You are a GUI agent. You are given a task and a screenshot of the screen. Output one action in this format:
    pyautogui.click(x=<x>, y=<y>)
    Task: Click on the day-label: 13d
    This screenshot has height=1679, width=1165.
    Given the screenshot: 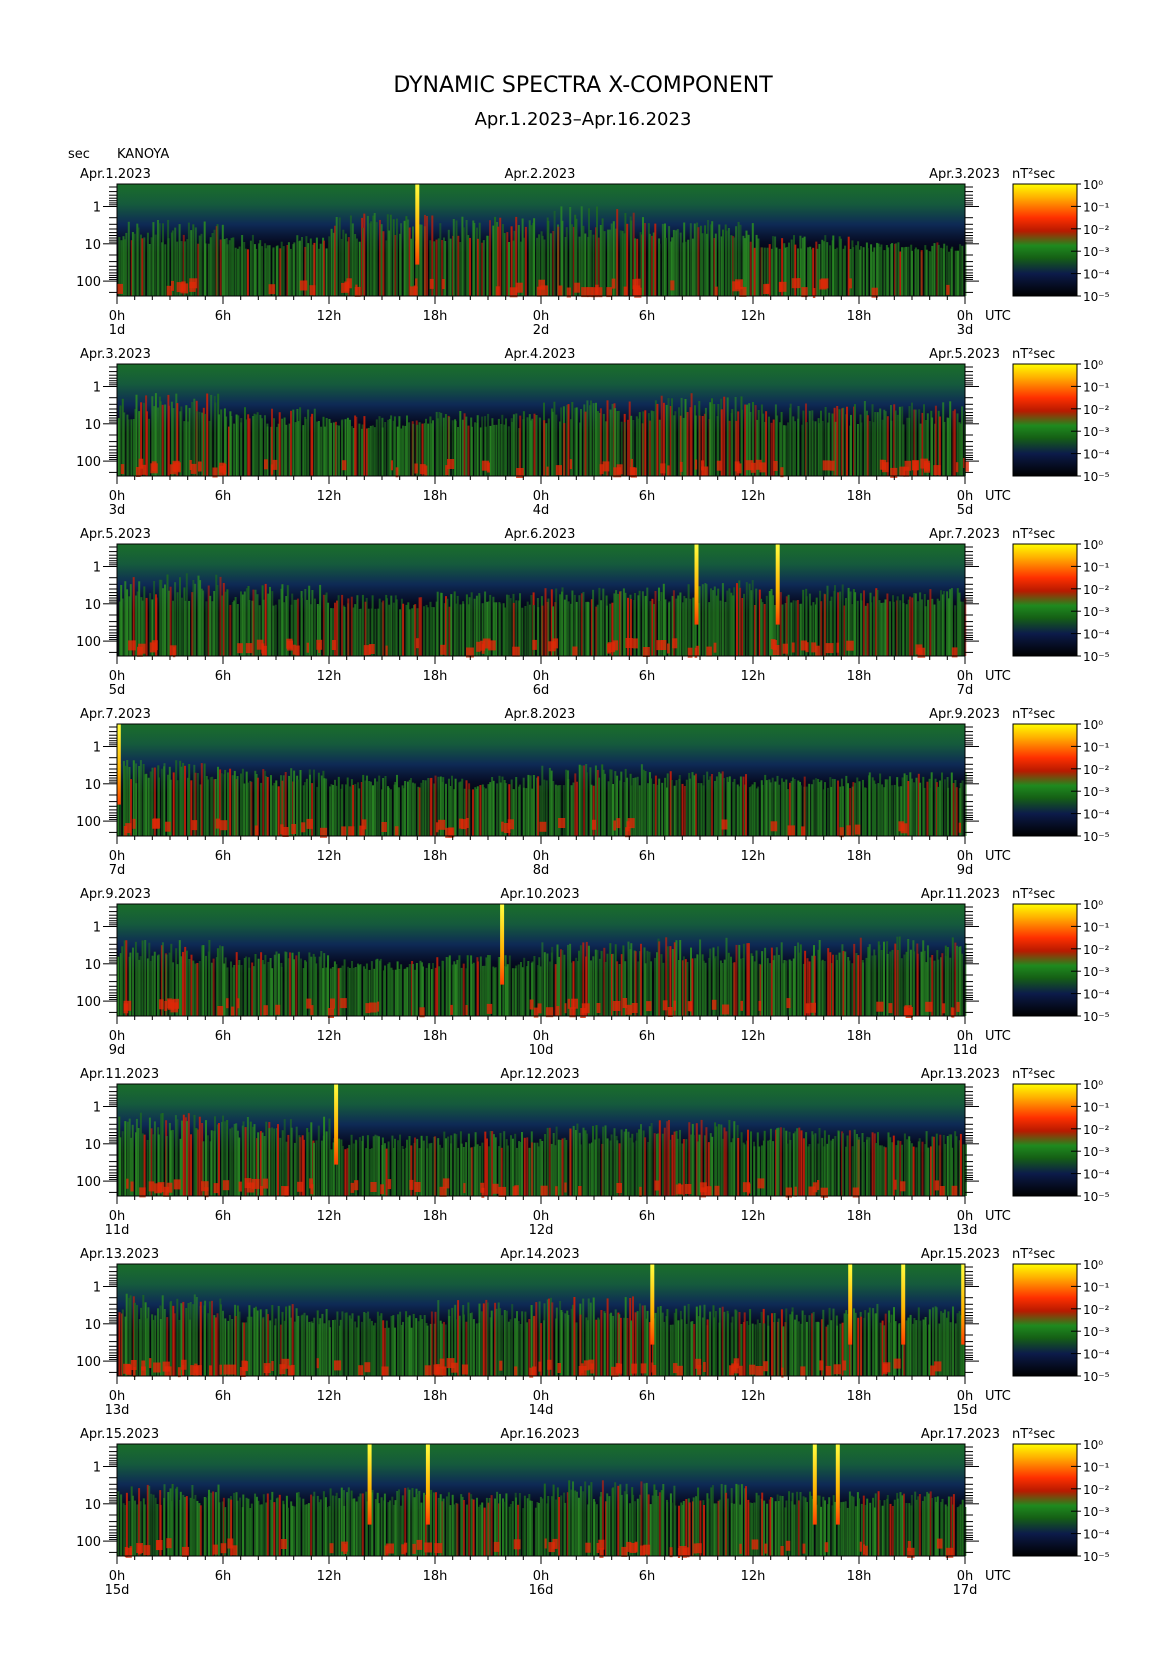 What is the action you would take?
    pyautogui.click(x=117, y=1410)
    